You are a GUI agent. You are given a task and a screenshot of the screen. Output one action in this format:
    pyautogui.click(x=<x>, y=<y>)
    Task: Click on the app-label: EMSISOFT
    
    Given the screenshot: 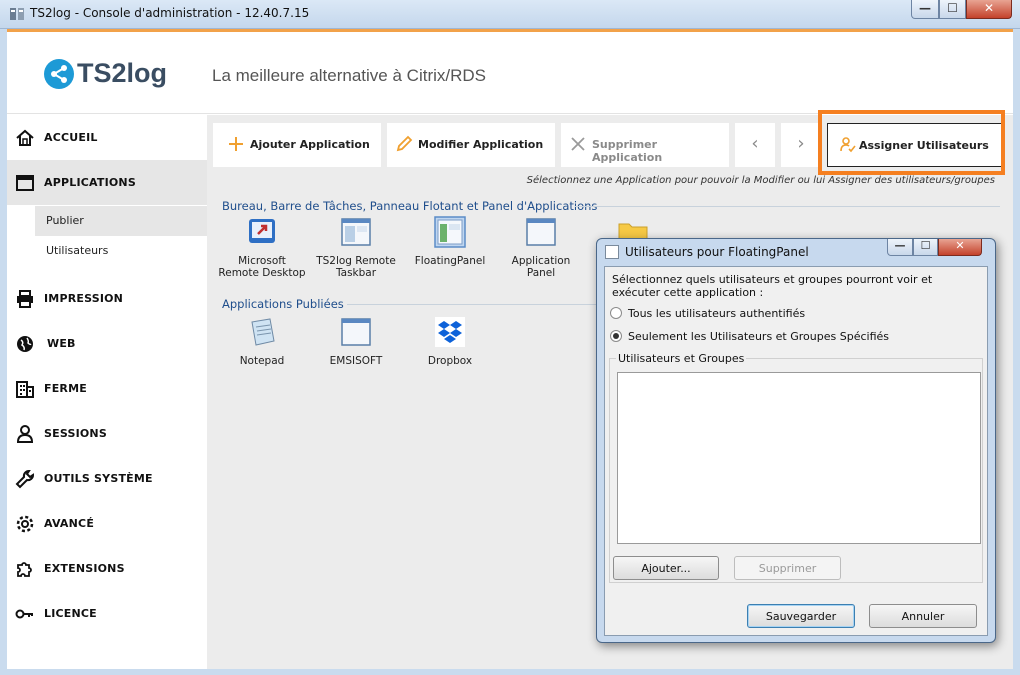 What is the action you would take?
    pyautogui.click(x=356, y=361)
    